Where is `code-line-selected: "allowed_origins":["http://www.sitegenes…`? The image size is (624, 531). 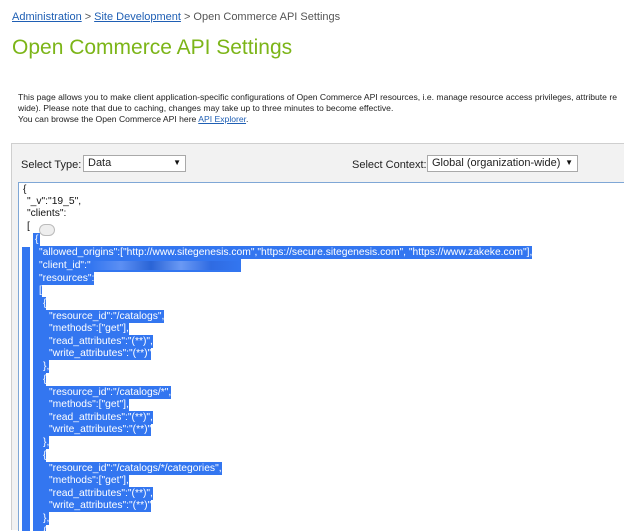 code-line-selected: "allowed_origins":["http://www.sitegenes… is located at coordinates (283, 252).